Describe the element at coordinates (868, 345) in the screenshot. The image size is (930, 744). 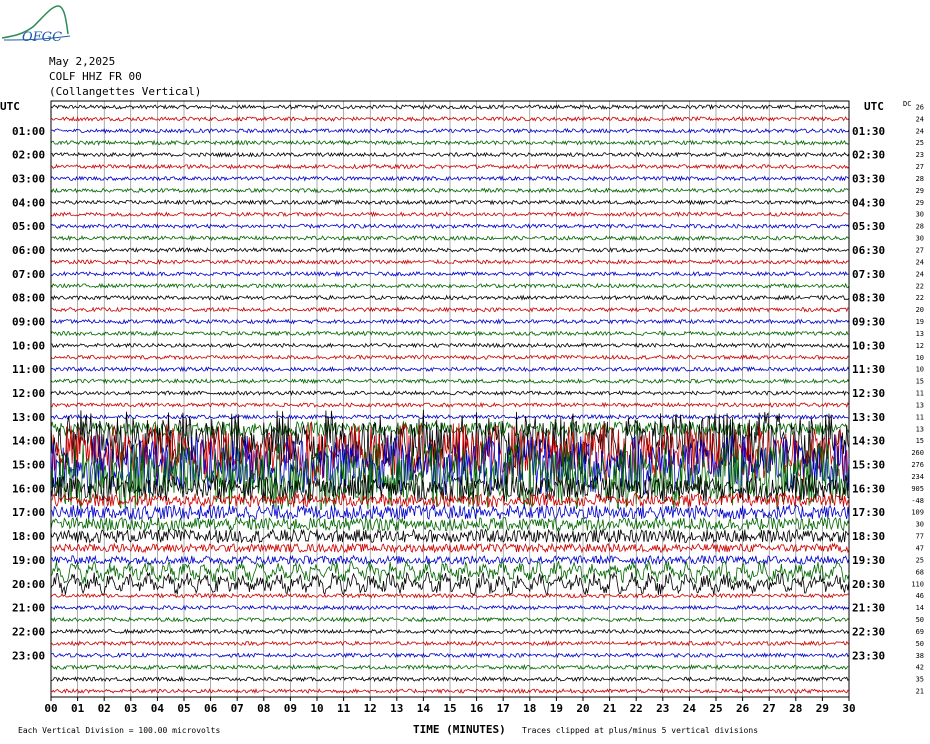
I see `right-hour-label: 10:30` at that location.